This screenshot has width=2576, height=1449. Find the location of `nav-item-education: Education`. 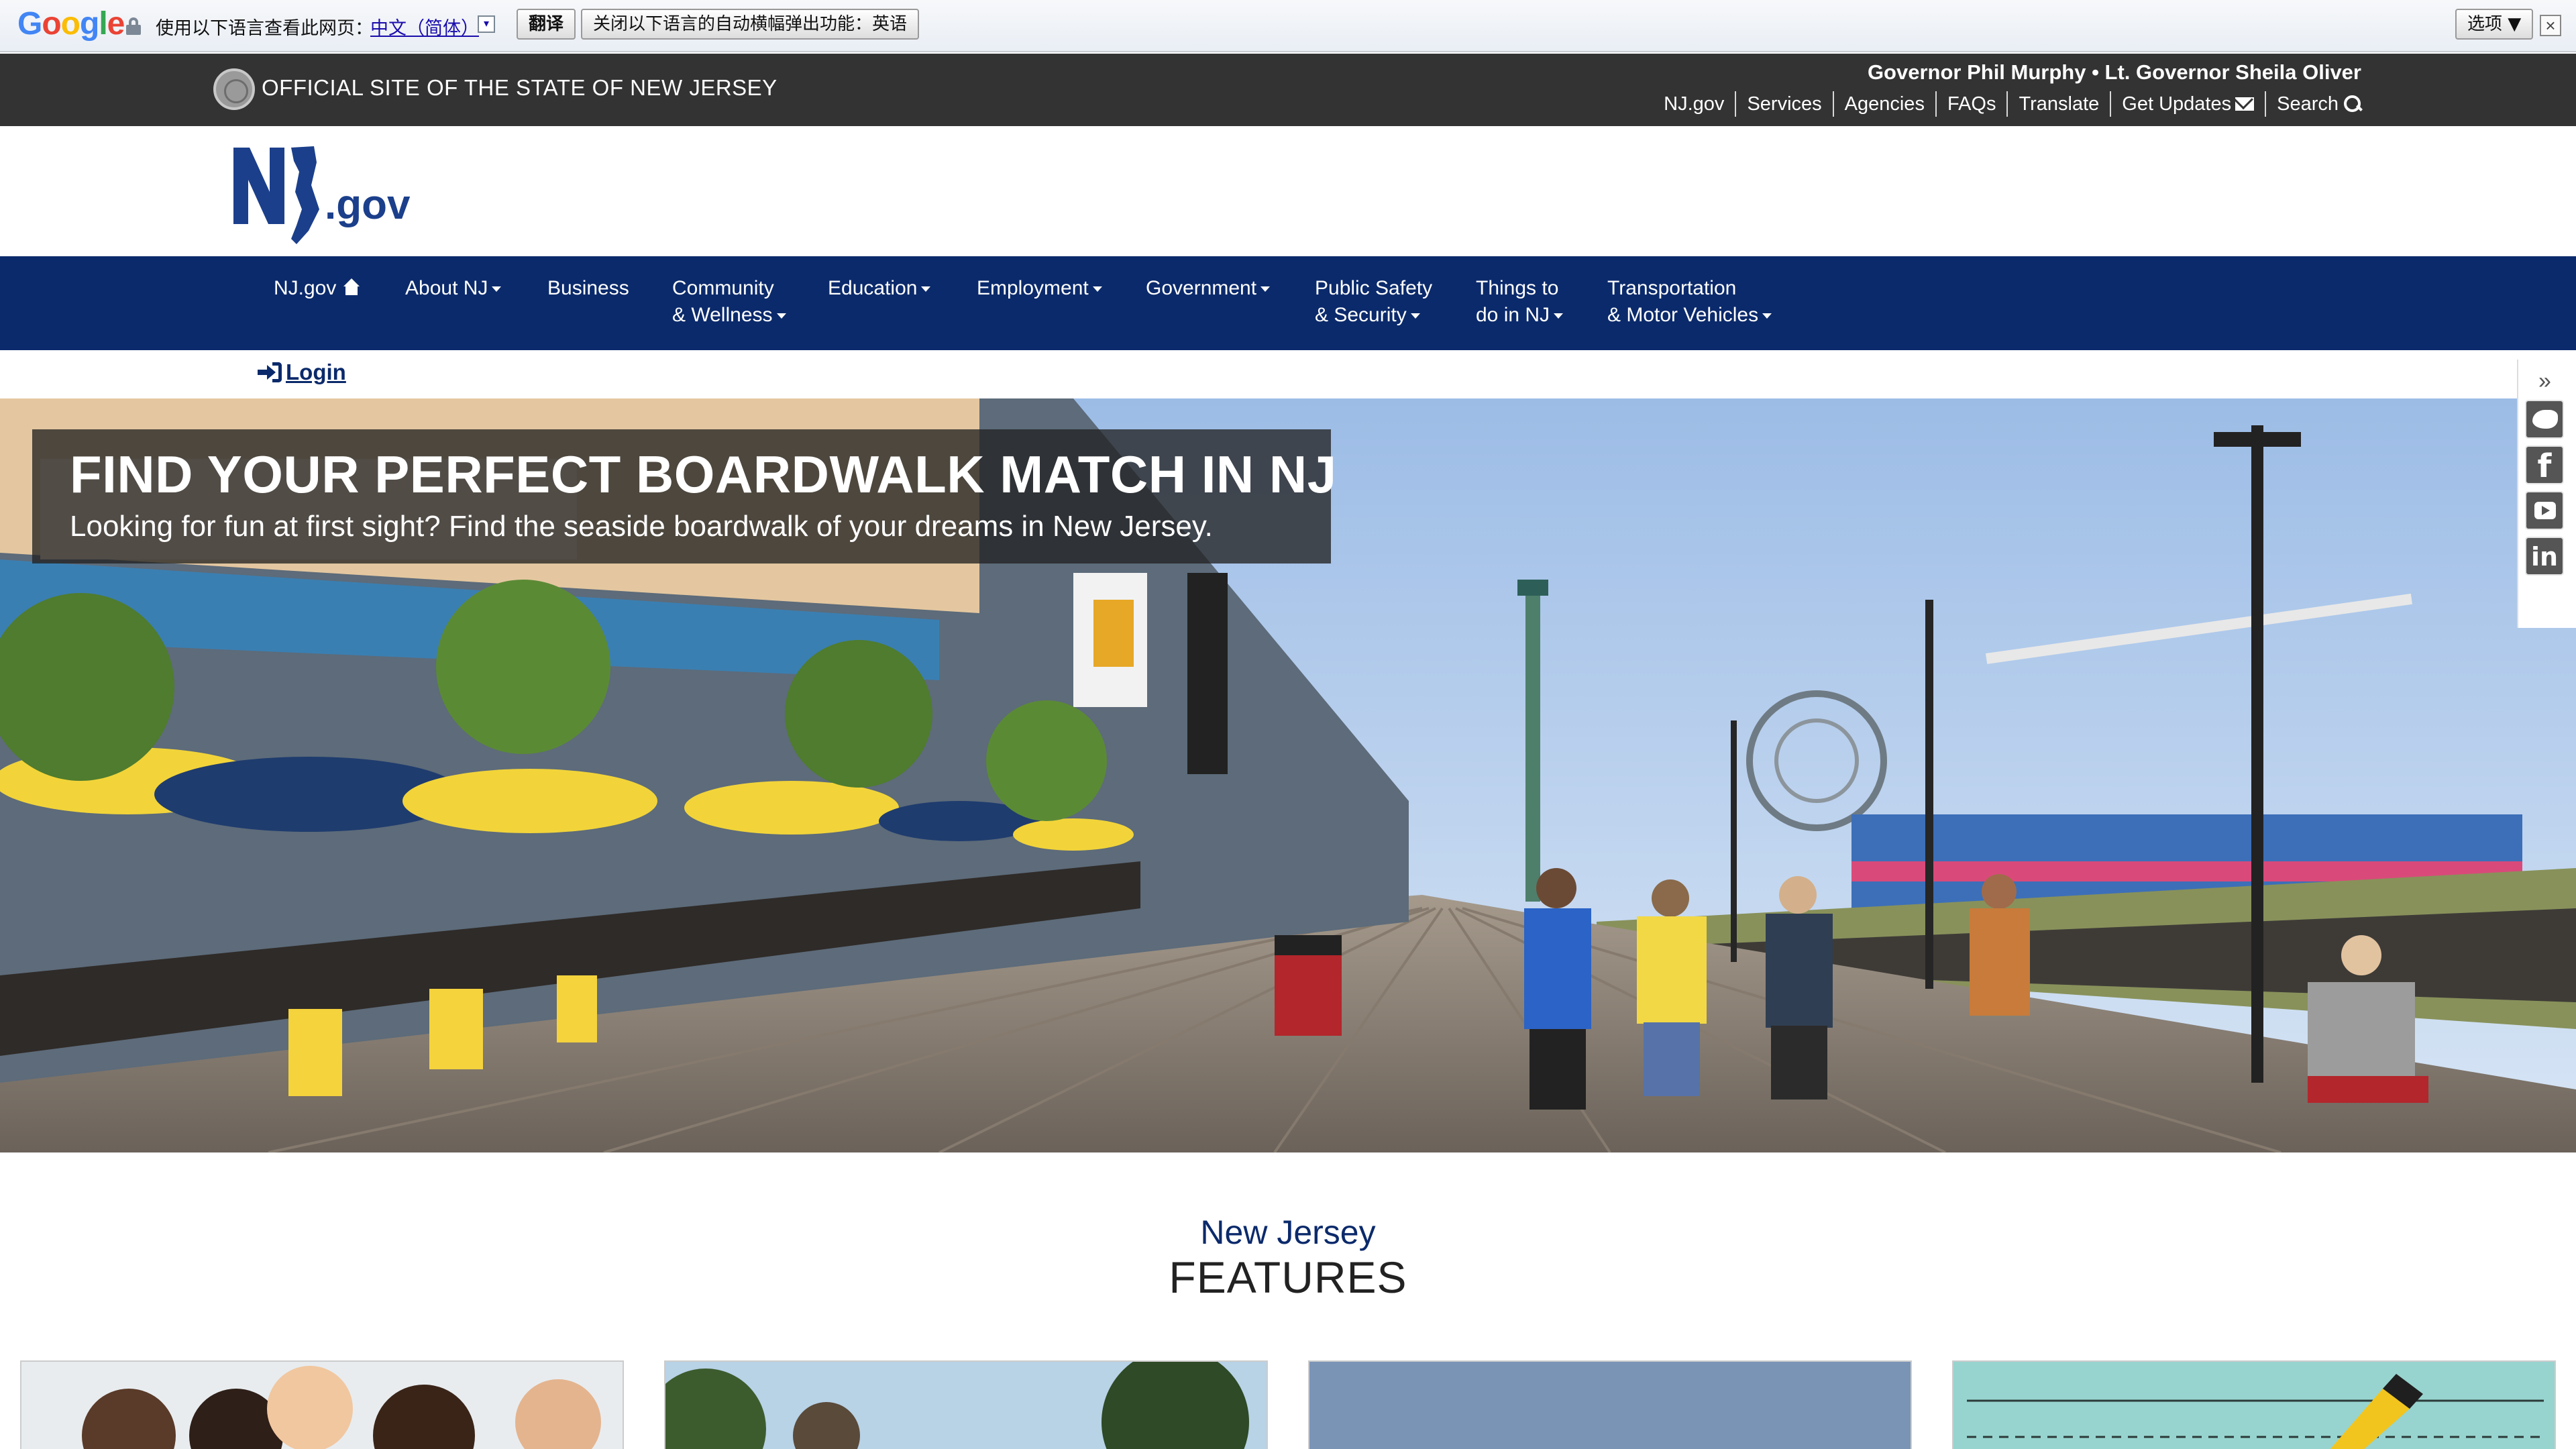

nav-item-education: Education is located at coordinates (879, 288).